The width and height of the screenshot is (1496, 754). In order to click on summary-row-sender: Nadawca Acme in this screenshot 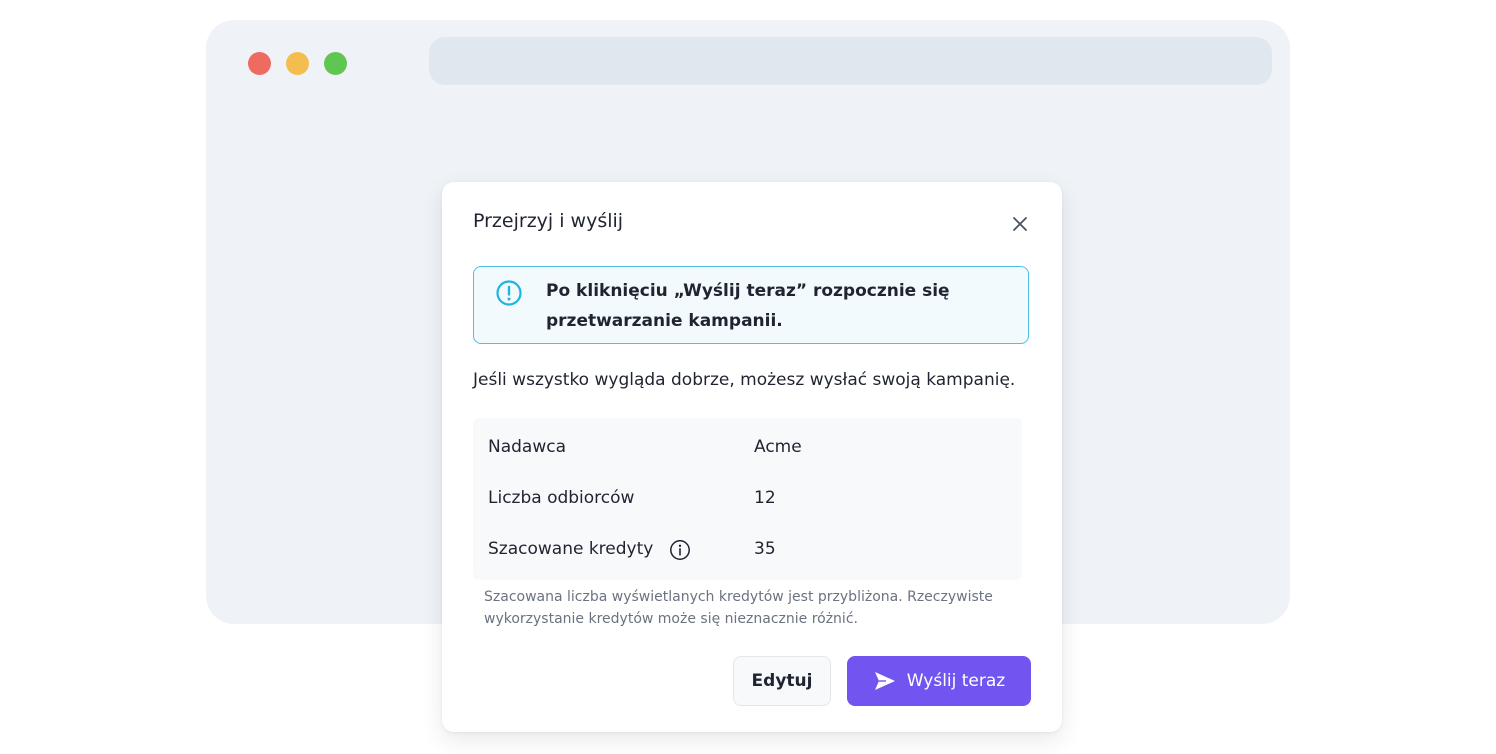, I will do `click(747, 448)`.